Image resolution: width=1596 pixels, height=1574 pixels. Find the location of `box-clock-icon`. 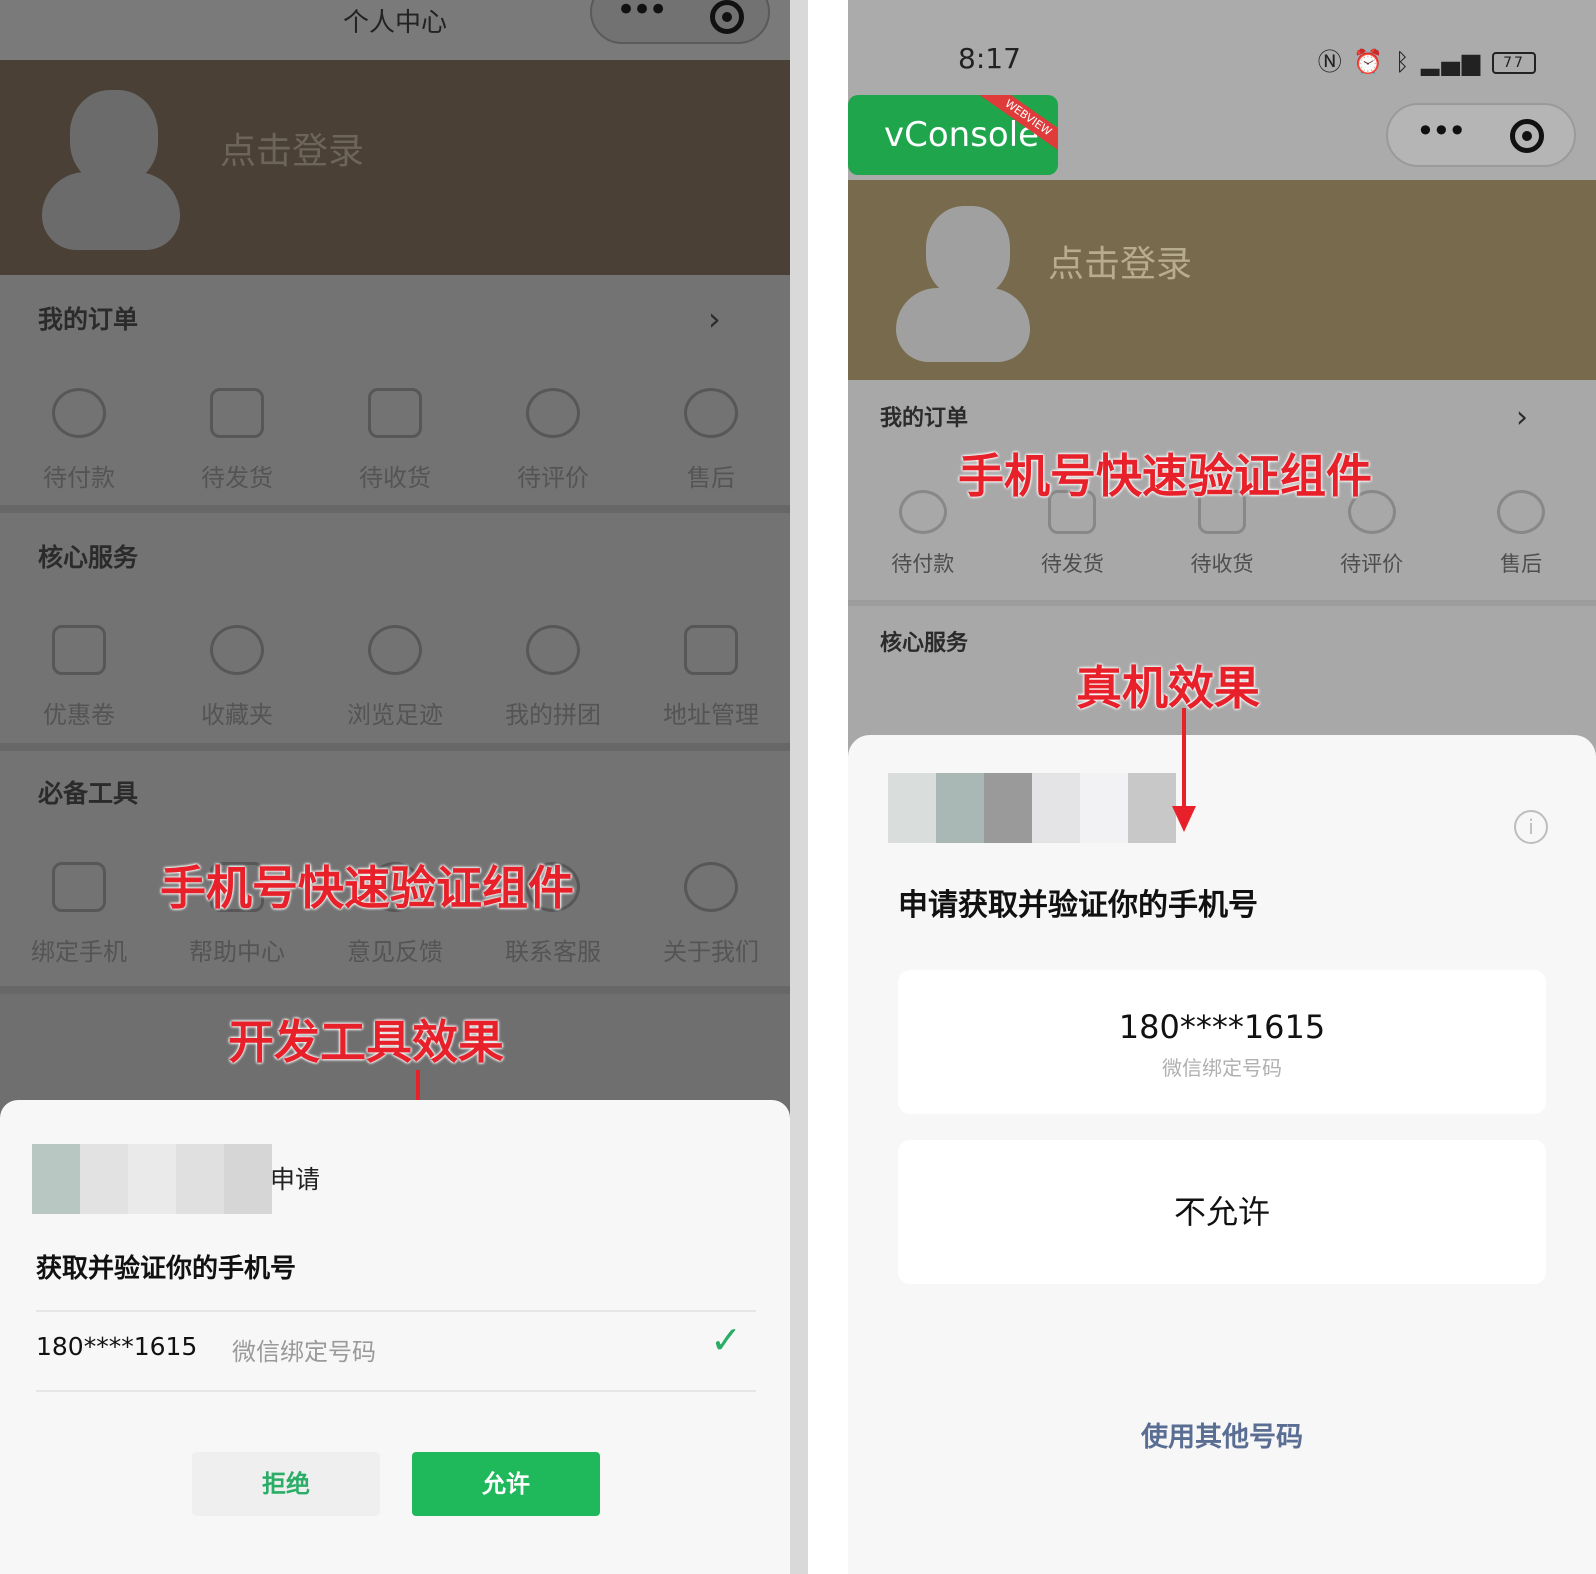

box-clock-icon is located at coordinates (395, 413).